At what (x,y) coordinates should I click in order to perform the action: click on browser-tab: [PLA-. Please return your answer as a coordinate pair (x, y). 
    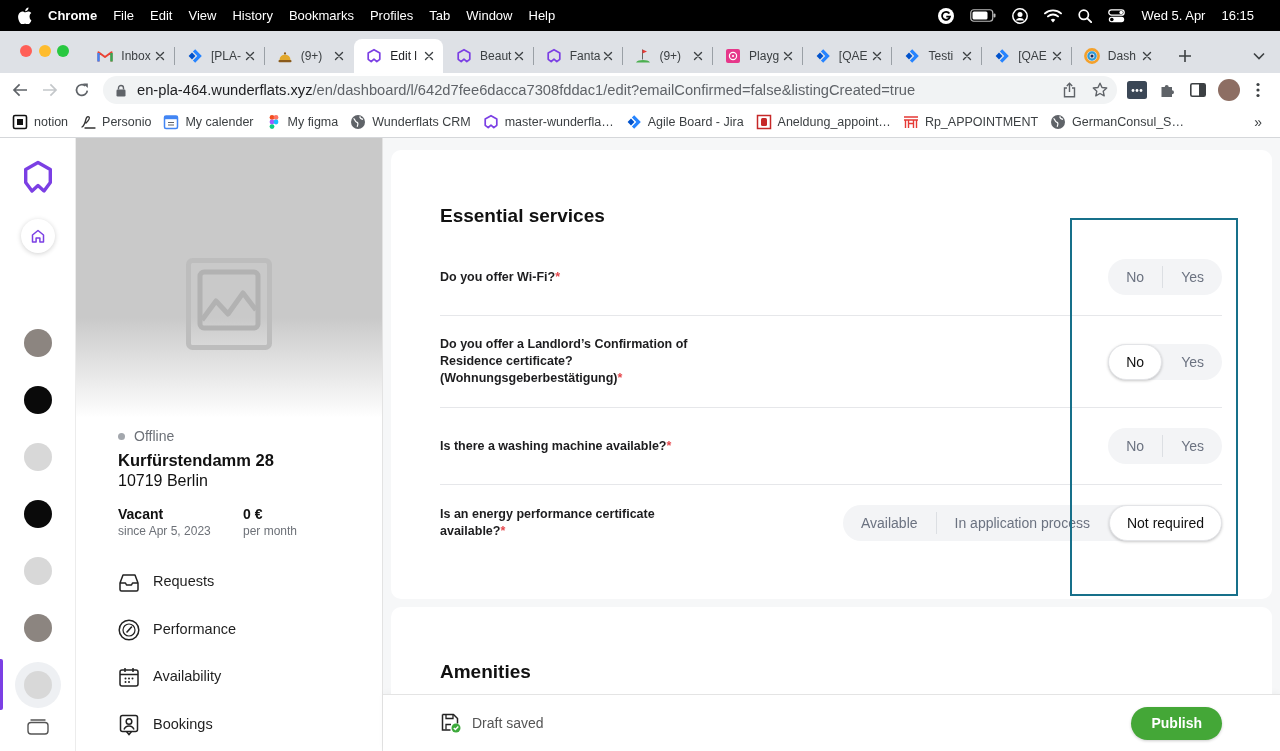
    Looking at the image, I should click on (219, 56).